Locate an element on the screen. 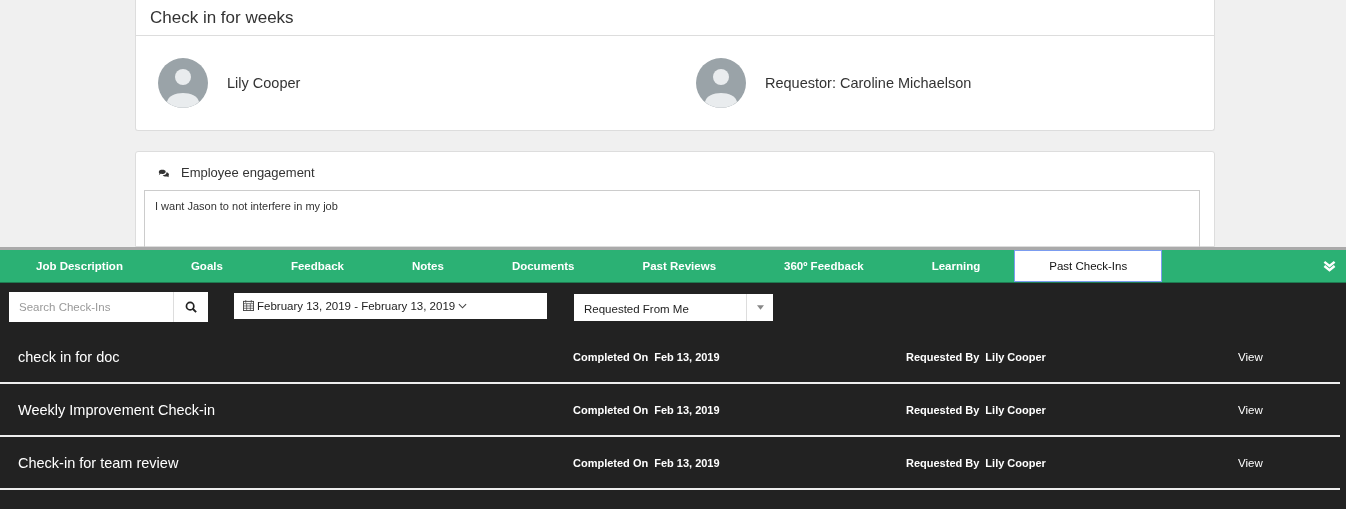 This screenshot has height=509, width=1346. filter-dropdown: Requested From Me is located at coordinates (673, 307).